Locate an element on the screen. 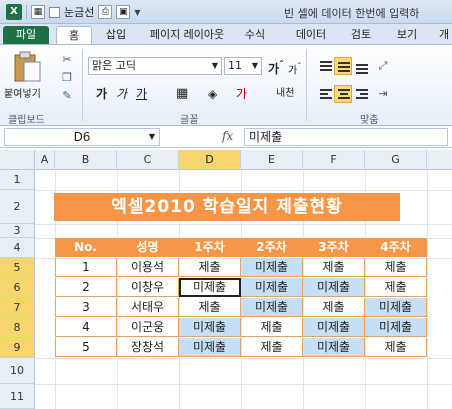 The width and height of the screenshot is (452, 409). row-header-11: 11 is located at coordinates (17, 396).